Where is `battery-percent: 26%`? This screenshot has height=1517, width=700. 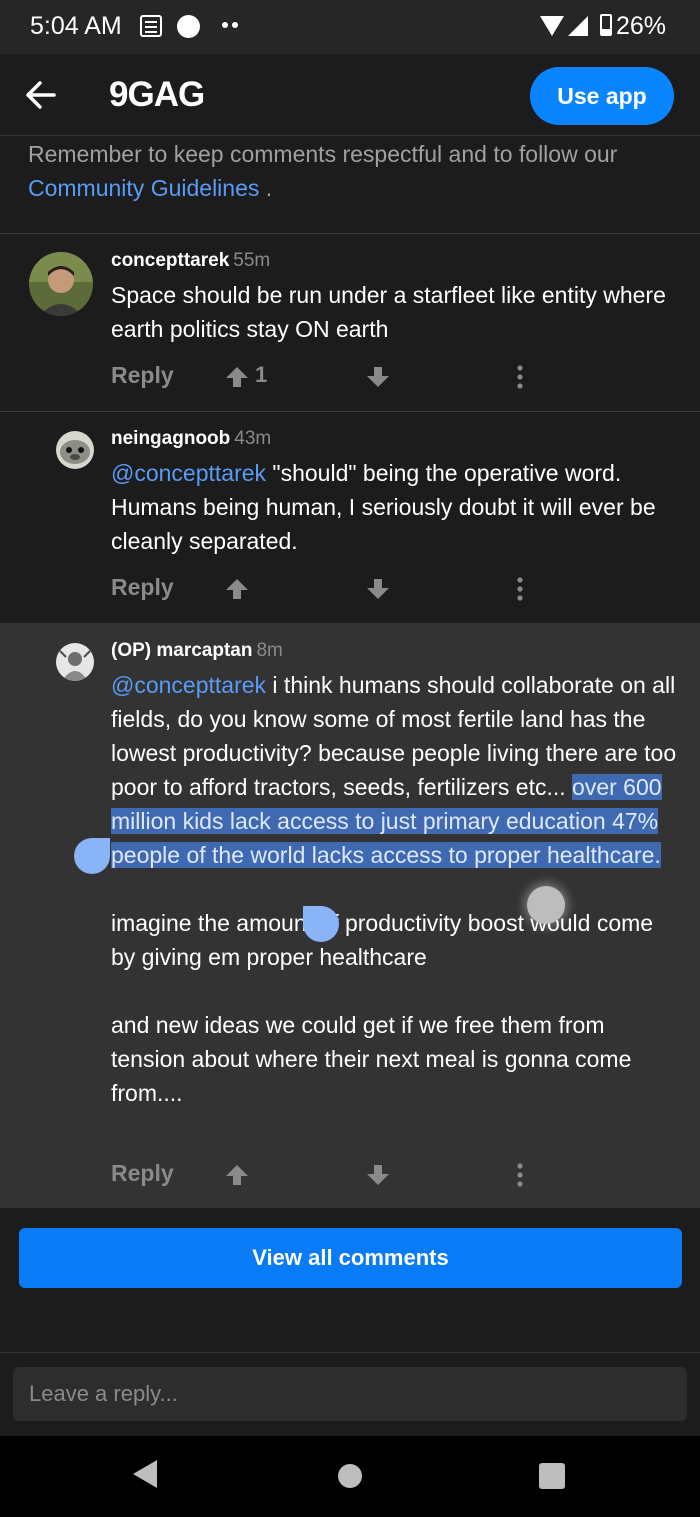
battery-percent: 26% is located at coordinates (640, 26).